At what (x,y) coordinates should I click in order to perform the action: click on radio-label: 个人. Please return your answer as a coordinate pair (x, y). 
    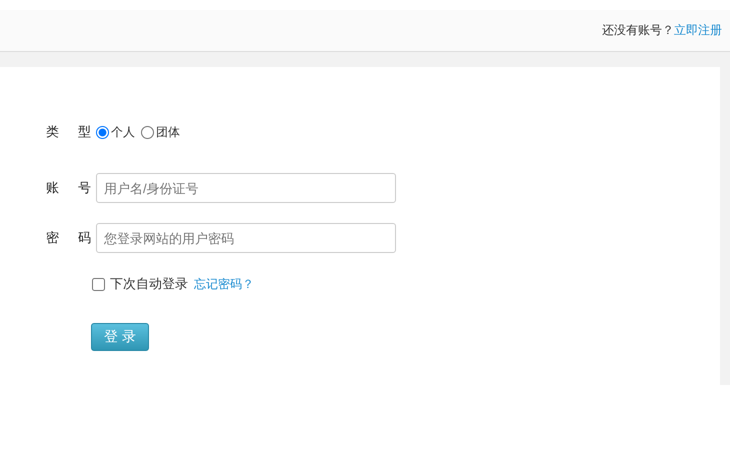
    Looking at the image, I should click on (123, 132).